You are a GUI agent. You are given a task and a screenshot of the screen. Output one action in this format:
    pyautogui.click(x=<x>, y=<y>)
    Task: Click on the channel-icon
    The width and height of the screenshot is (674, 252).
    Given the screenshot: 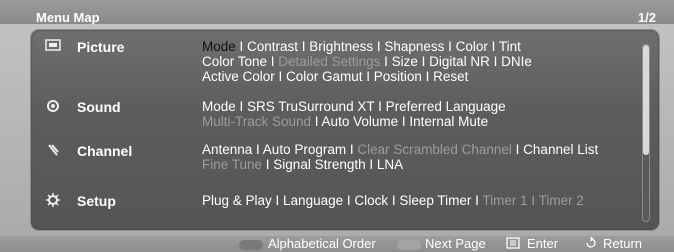 What is the action you would take?
    pyautogui.click(x=53, y=150)
    